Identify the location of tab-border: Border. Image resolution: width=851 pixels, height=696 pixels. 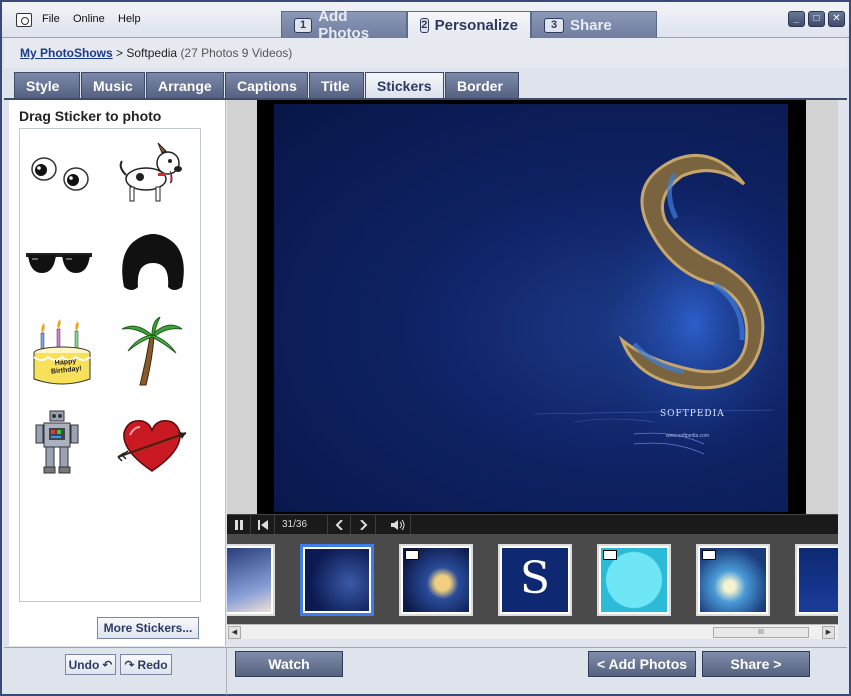
(482, 85).